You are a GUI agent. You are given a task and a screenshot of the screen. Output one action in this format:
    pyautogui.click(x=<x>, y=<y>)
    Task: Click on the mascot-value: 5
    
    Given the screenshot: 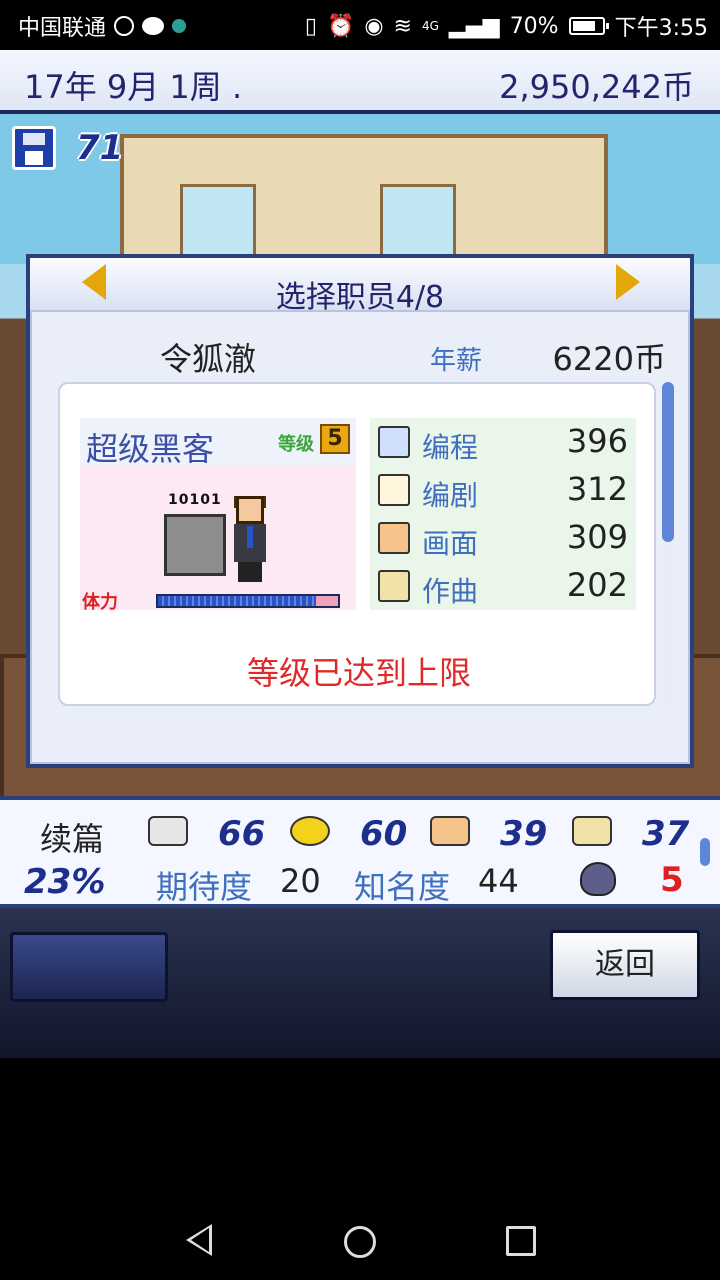 What is the action you would take?
    pyautogui.click(x=672, y=880)
    